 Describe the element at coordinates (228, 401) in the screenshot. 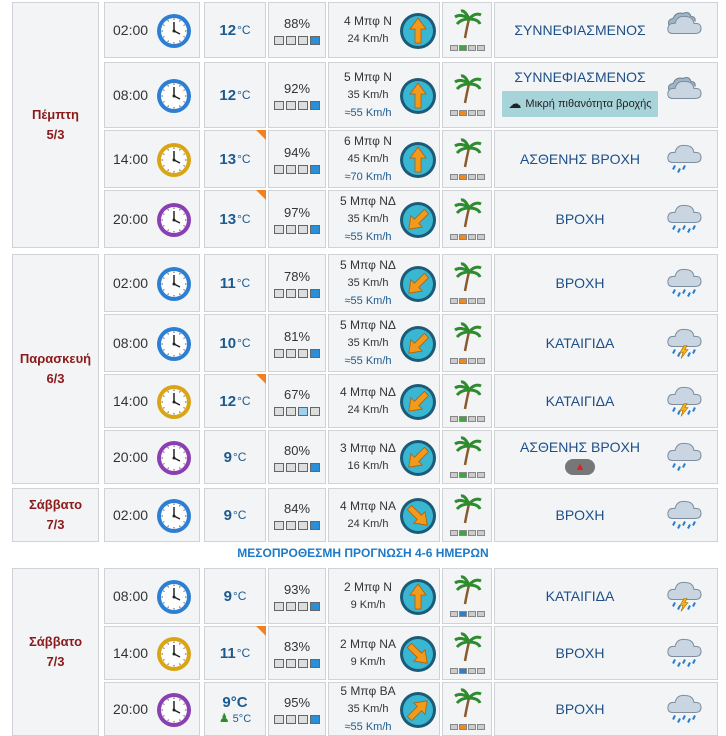

I see `temperature-value: 12` at that location.